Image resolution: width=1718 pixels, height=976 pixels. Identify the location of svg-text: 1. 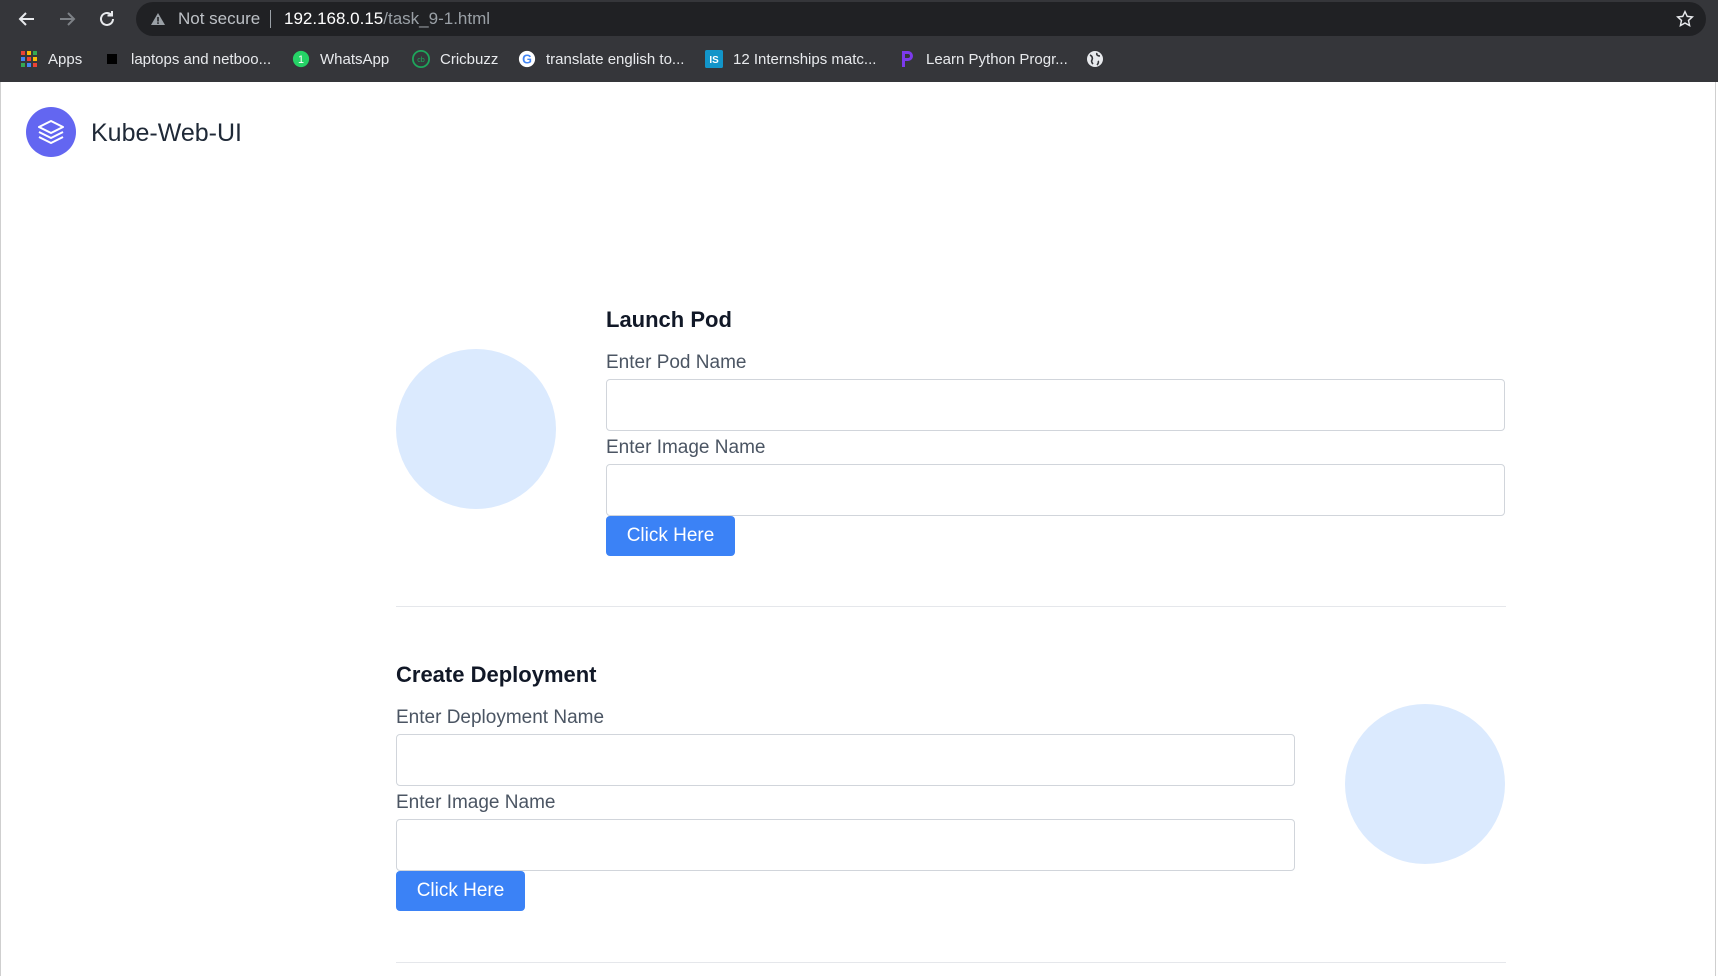
(301, 60).